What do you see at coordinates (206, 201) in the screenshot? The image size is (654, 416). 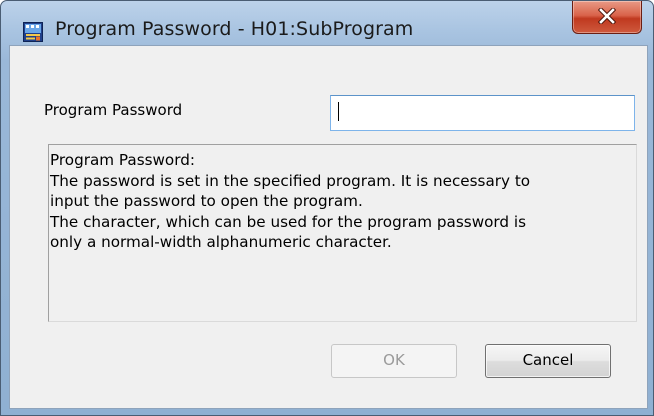 I see `description-line: input the password to open the program.` at bounding box center [206, 201].